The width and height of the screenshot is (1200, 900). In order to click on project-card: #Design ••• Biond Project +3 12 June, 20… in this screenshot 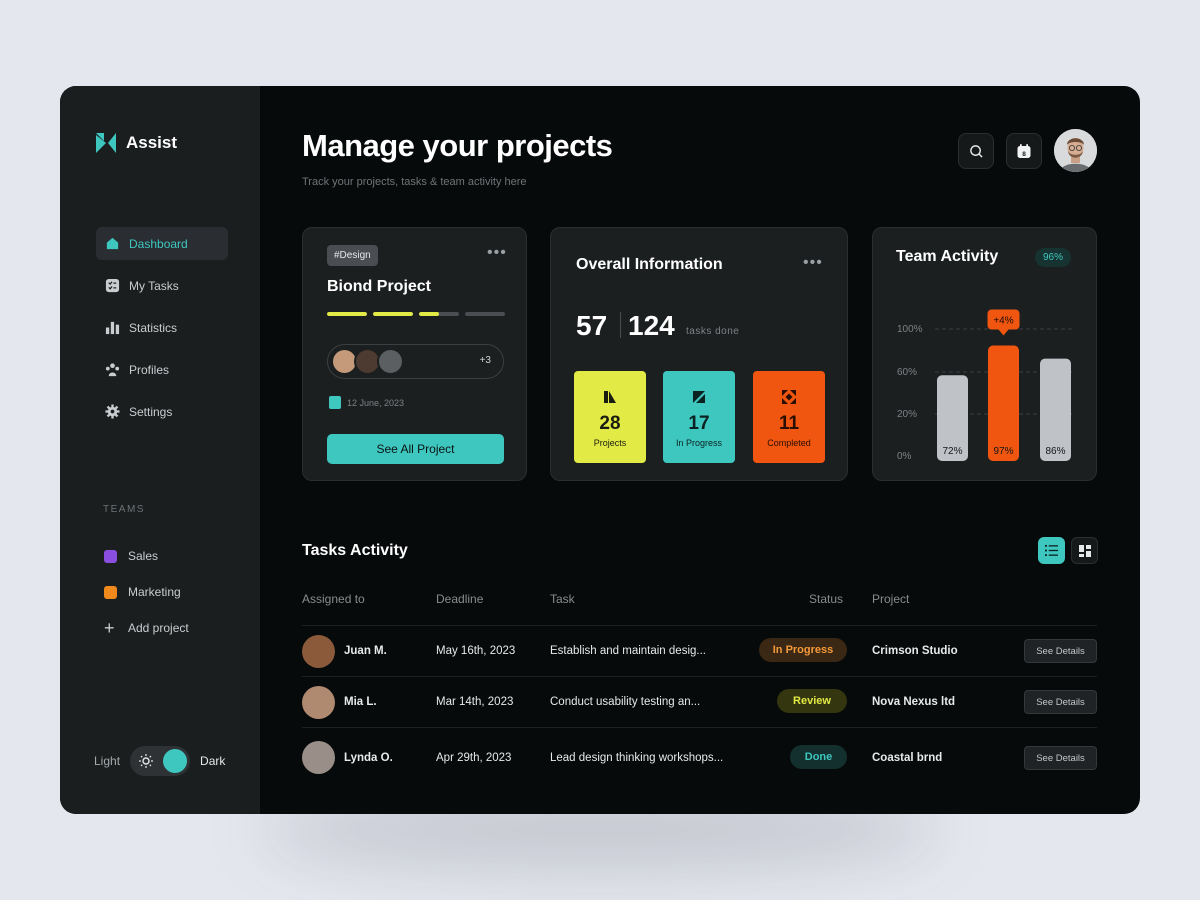, I will do `click(414, 354)`.